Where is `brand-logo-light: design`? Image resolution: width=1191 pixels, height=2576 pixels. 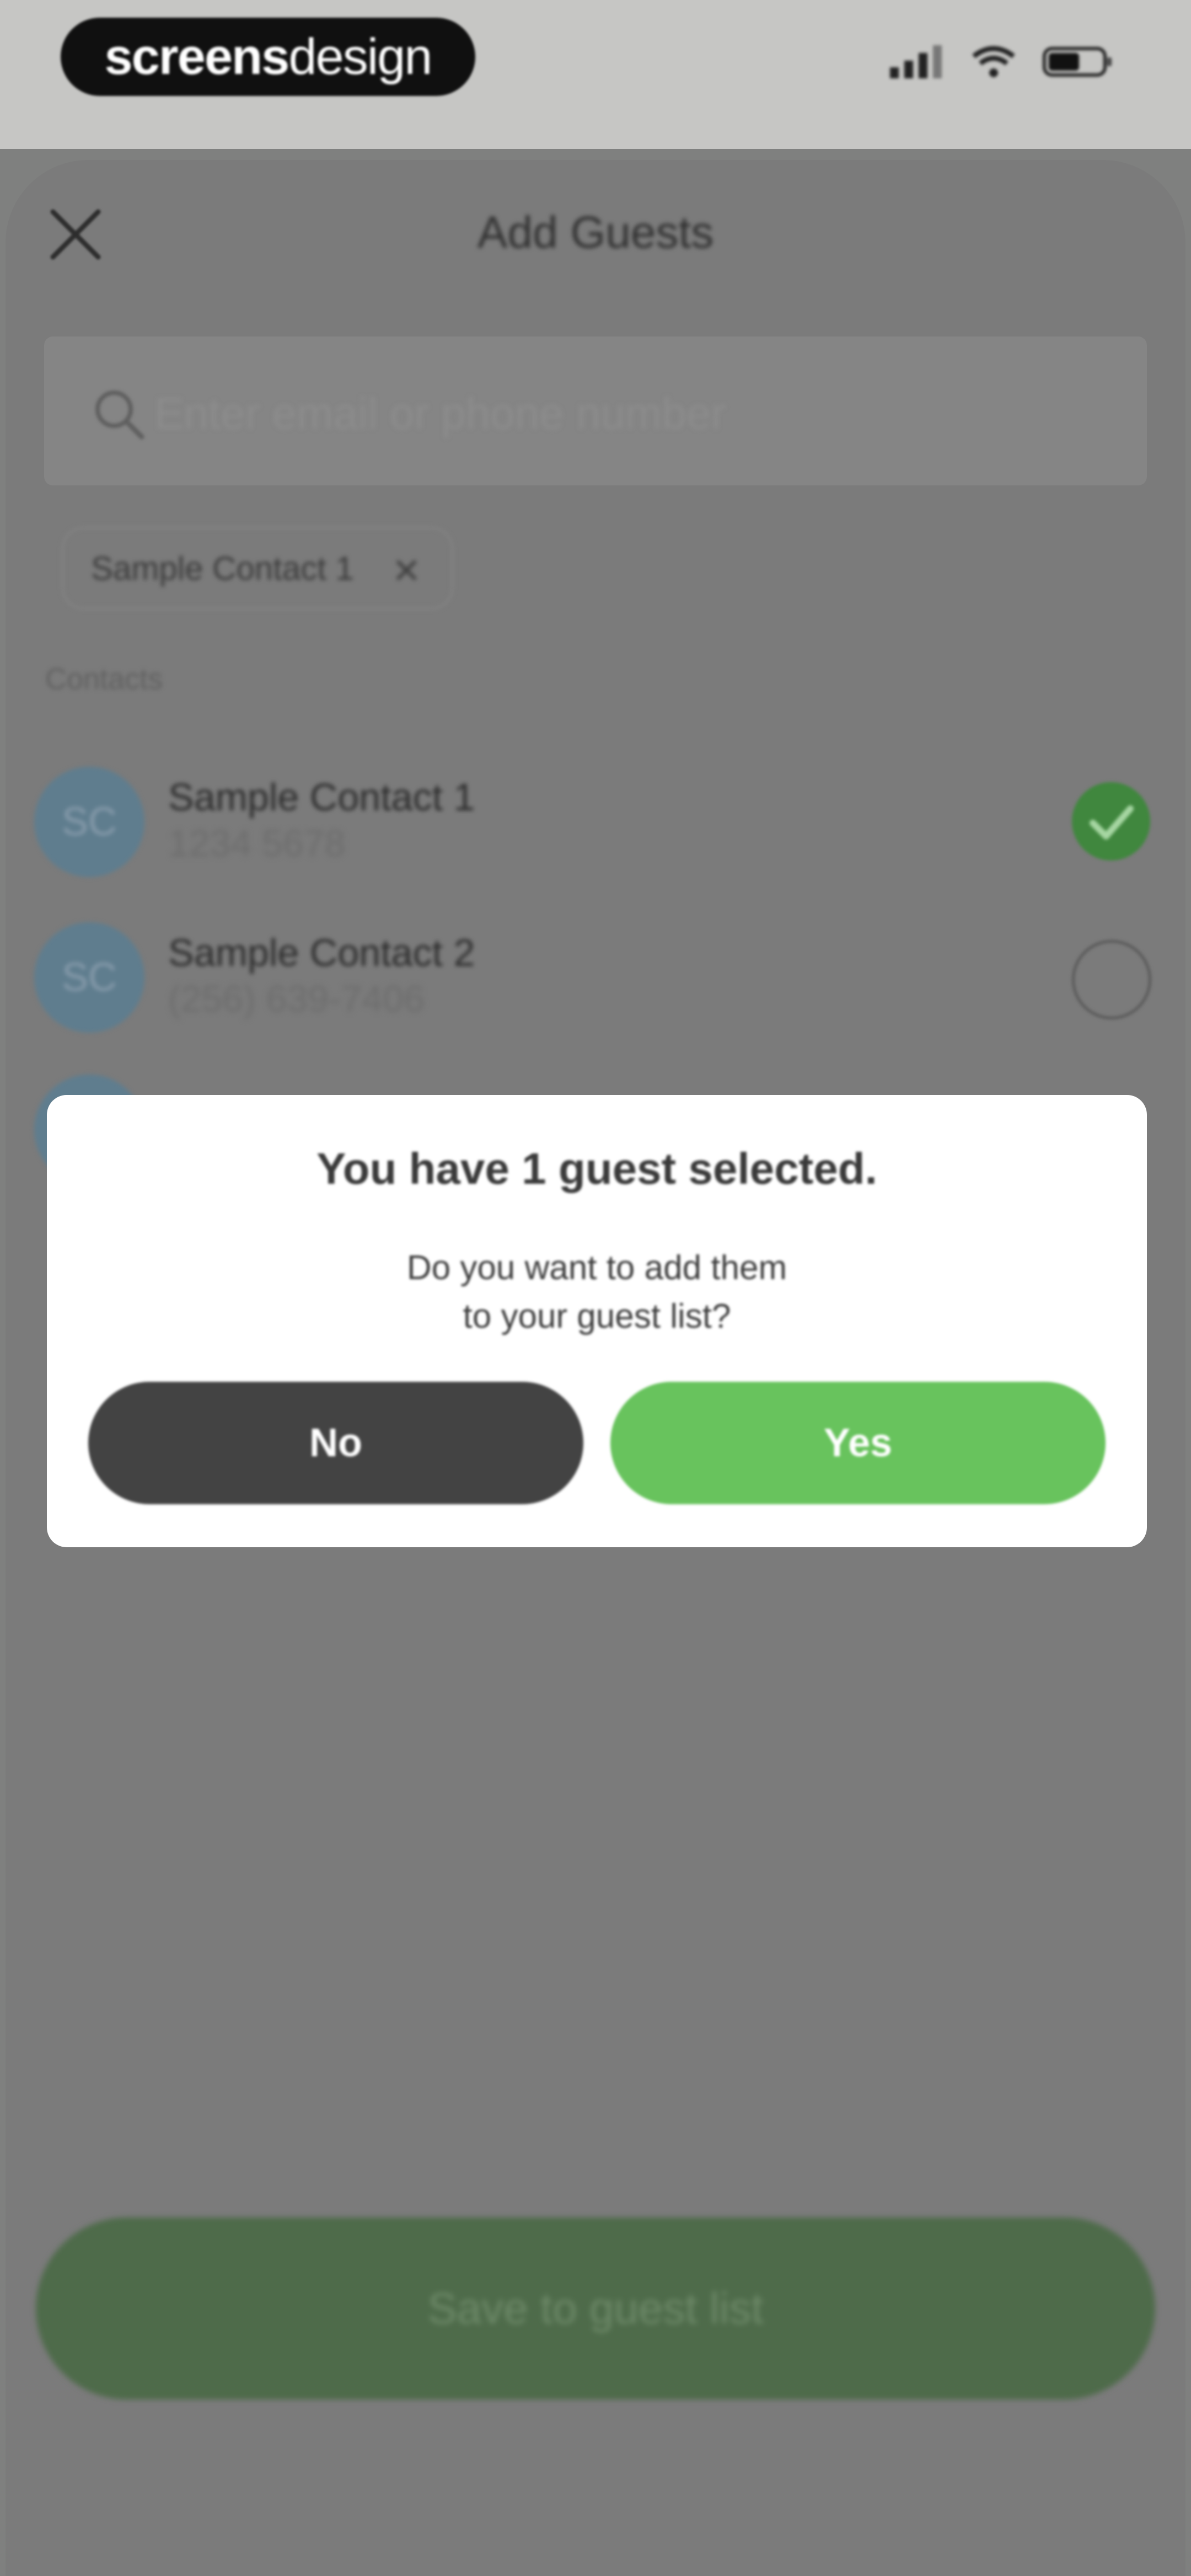
brand-logo-light: design is located at coordinates (360, 56).